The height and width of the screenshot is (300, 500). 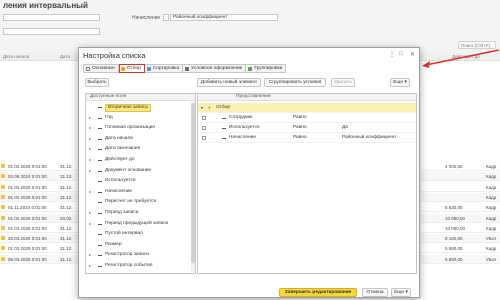 I want to click on tab-grouping: Группировка, so click(x=266, y=68).